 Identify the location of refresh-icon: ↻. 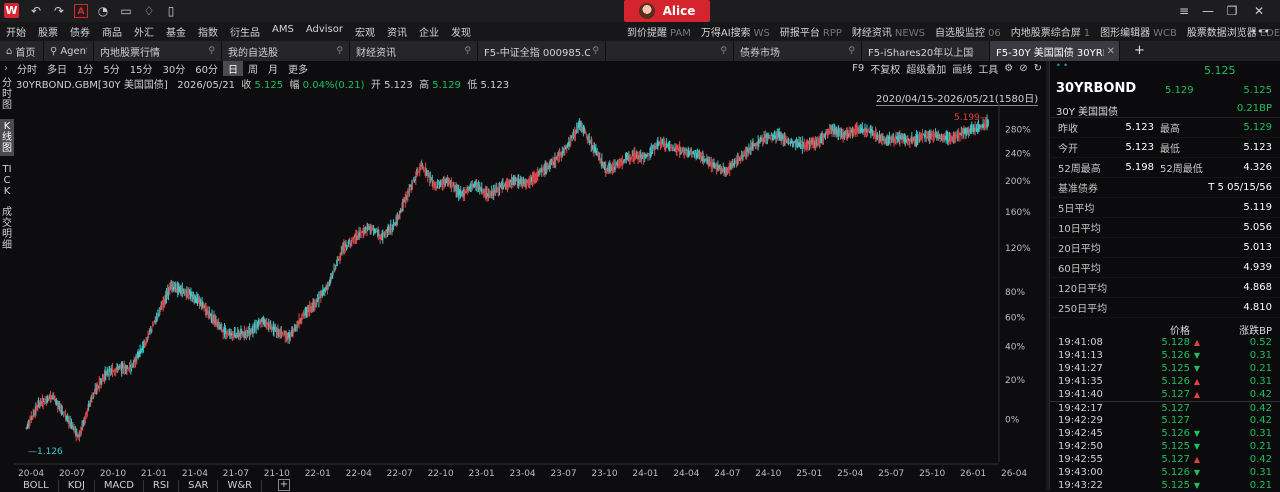
(1038, 68).